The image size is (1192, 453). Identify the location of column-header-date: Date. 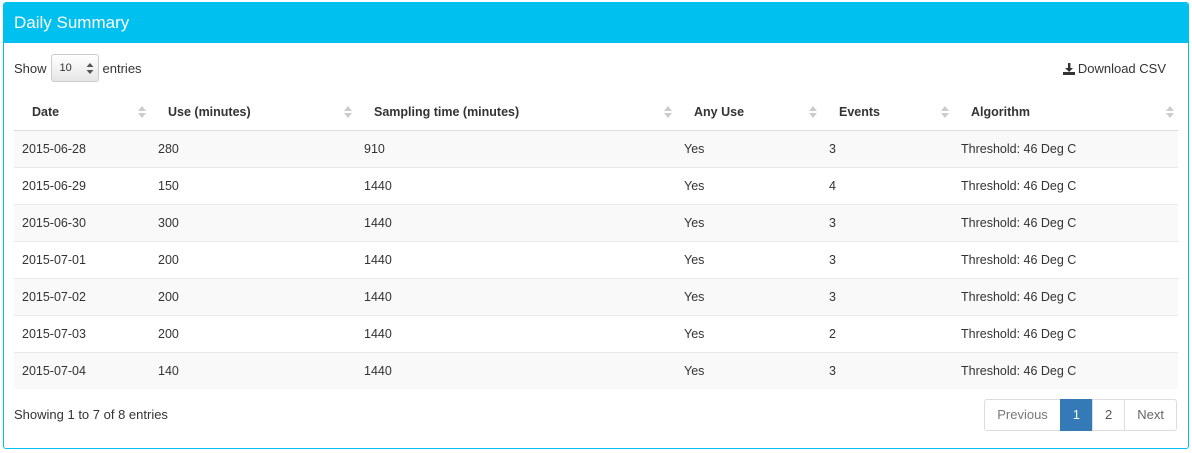
(82, 112).